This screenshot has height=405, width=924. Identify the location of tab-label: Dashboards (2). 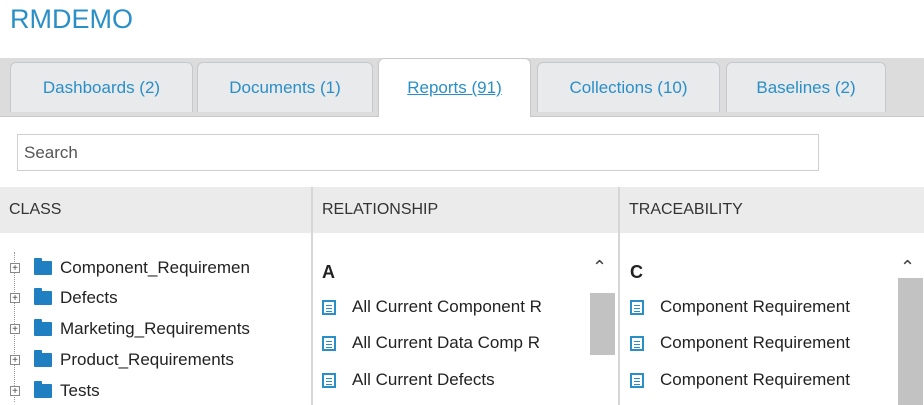
(101, 87).